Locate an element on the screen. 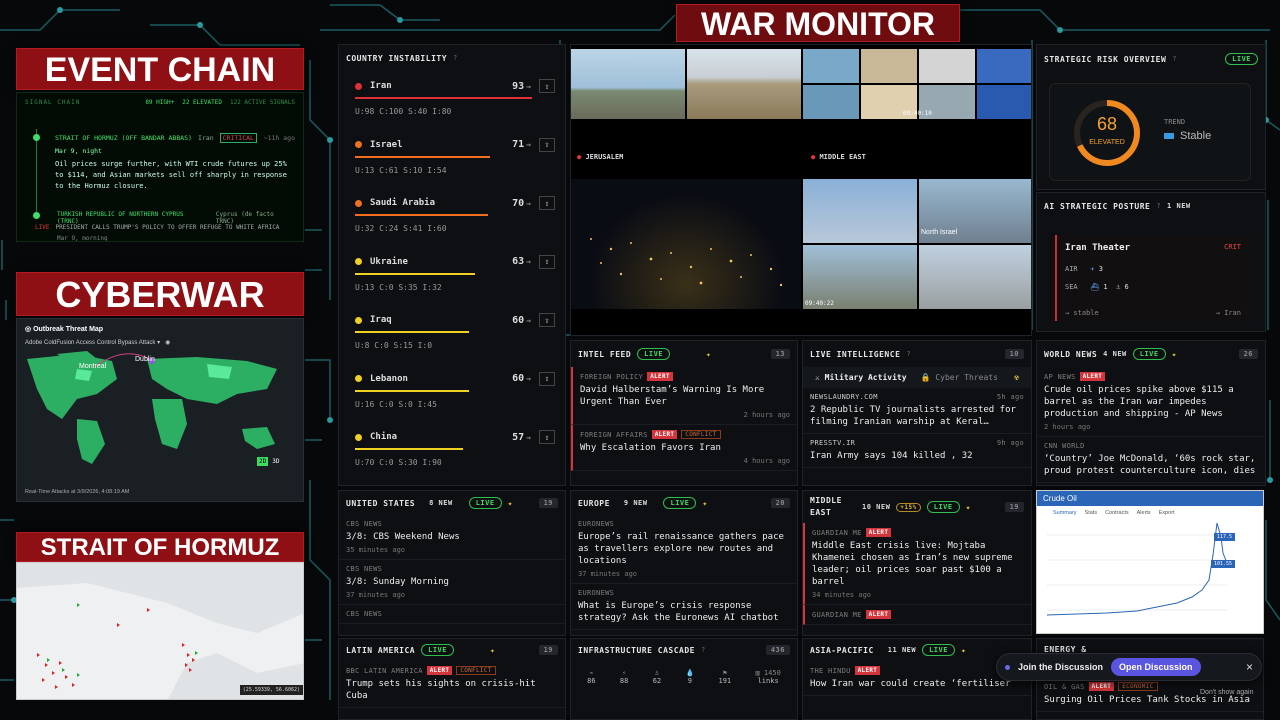 This screenshot has height=720, width=1280. new-count: 9 NEW is located at coordinates (635, 503).